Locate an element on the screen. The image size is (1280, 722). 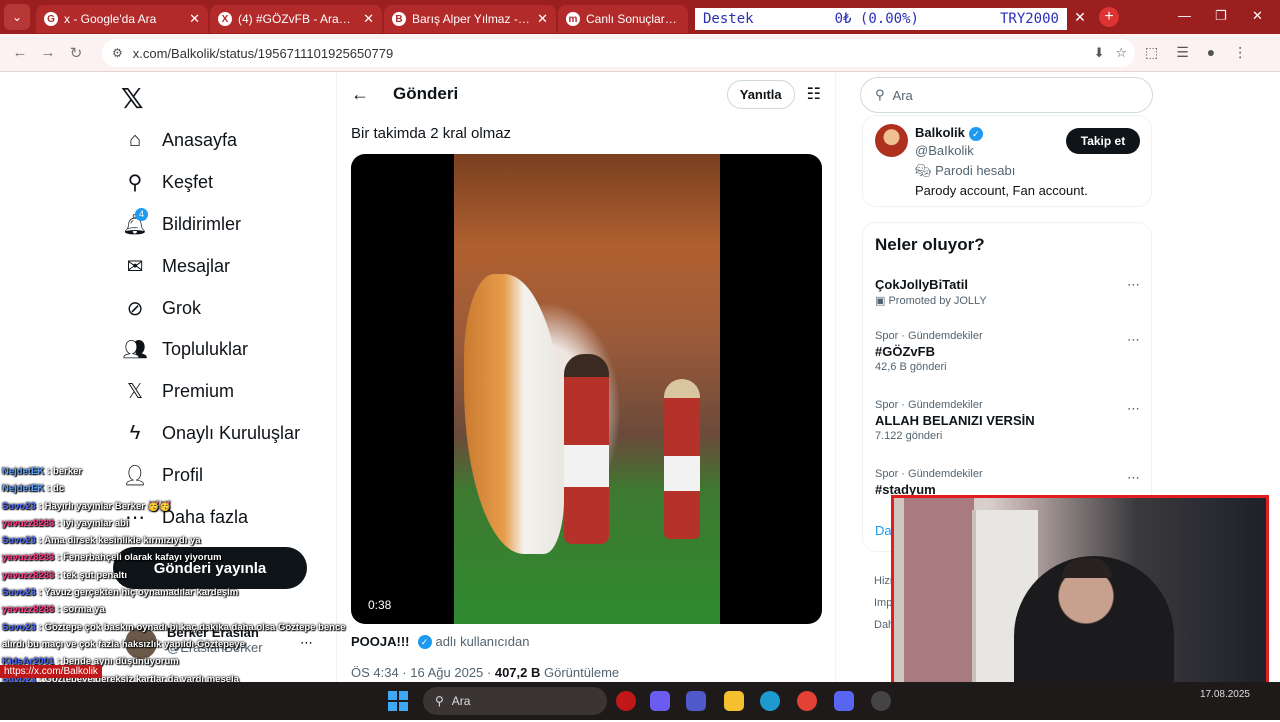
x-logo-icon: 𝕏 is located at coordinates (132, 98).